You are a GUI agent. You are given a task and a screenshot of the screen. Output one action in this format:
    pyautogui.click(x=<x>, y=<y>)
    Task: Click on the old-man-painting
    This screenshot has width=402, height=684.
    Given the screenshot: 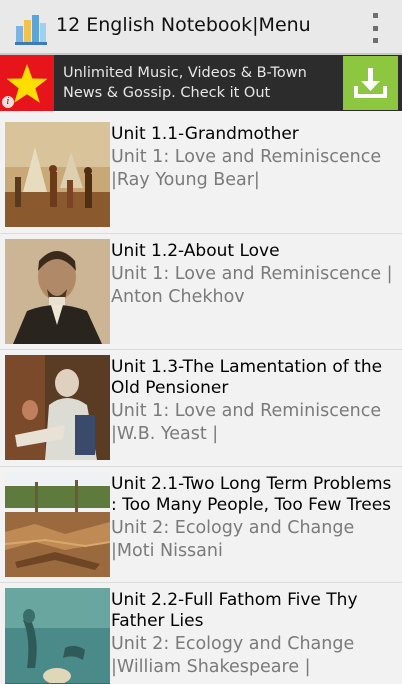 What is the action you would take?
    pyautogui.click(x=57, y=407)
    